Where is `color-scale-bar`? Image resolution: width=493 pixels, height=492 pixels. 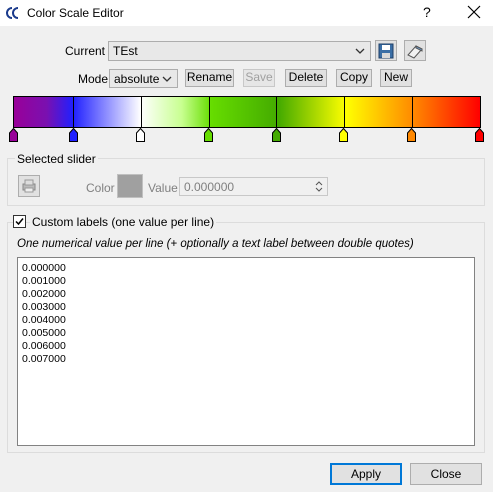 color-scale-bar is located at coordinates (247, 112).